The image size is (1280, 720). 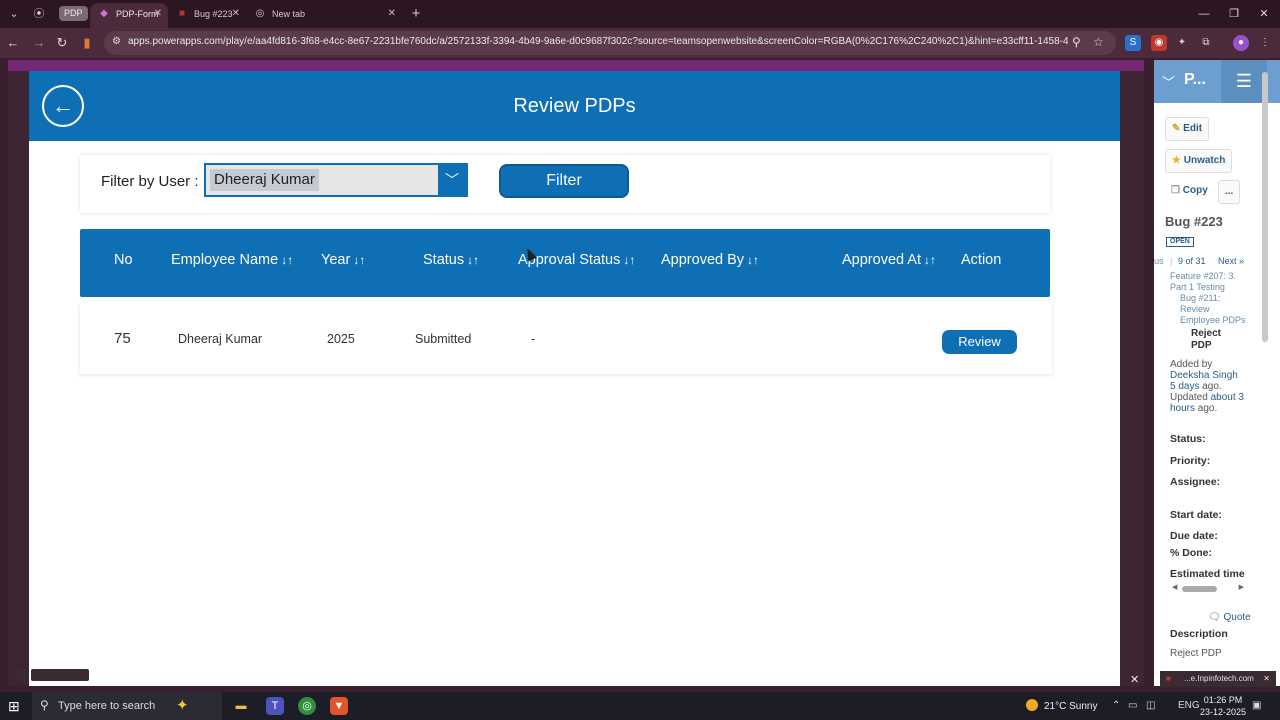 I want to click on record-icon: ⦿, so click(x=39, y=14).